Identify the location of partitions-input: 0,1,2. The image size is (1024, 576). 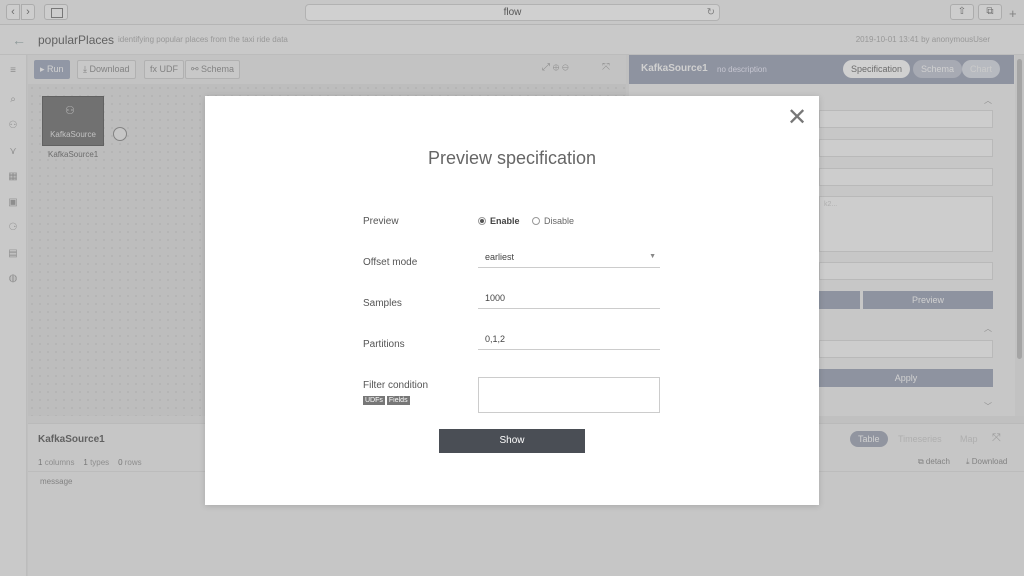
(569, 340).